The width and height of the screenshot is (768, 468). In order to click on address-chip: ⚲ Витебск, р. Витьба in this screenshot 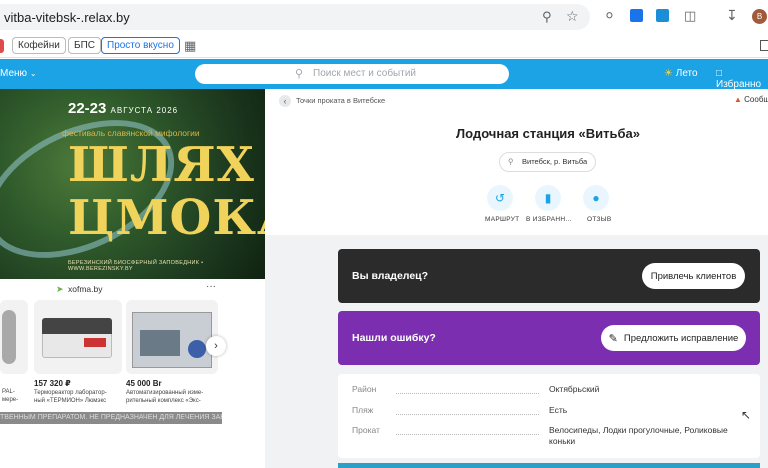, I will do `click(548, 162)`.